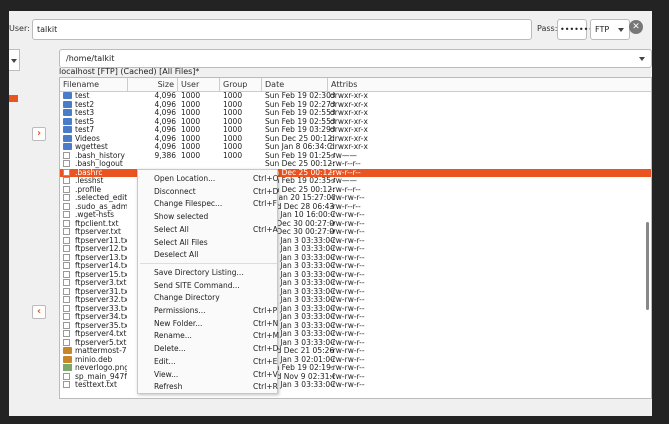 This screenshot has width=669, height=424. What do you see at coordinates (199, 85) in the screenshot?
I see `column-header-user: User` at bounding box center [199, 85].